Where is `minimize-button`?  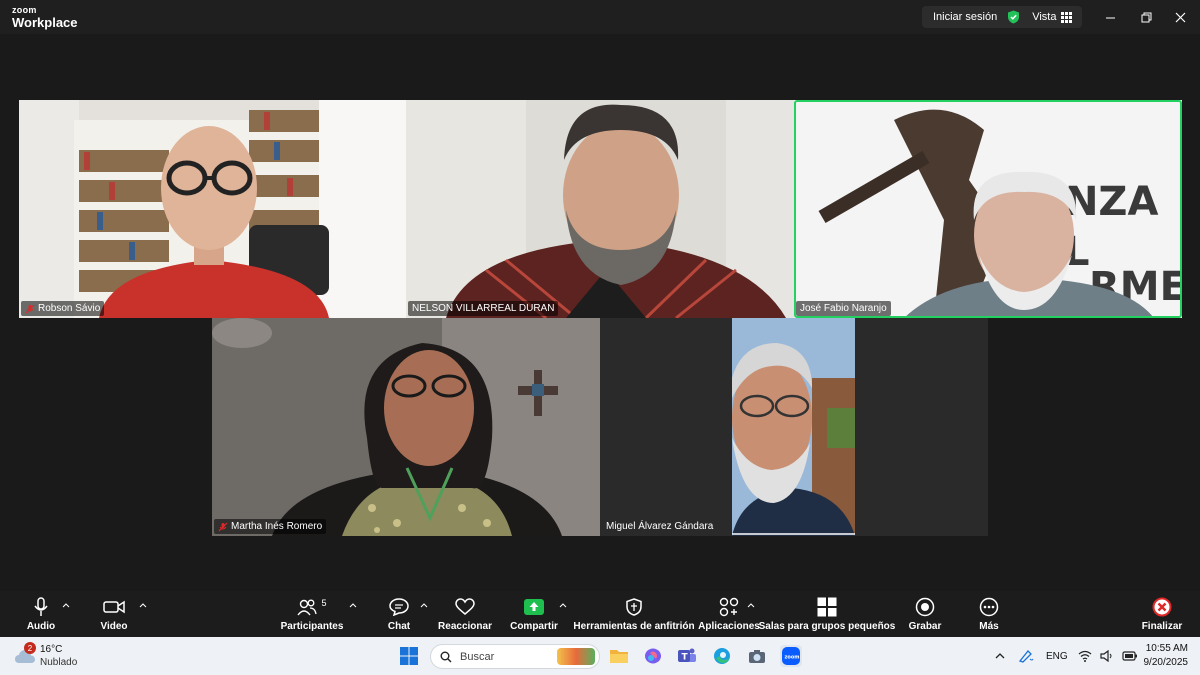 minimize-button is located at coordinates (1110, 17).